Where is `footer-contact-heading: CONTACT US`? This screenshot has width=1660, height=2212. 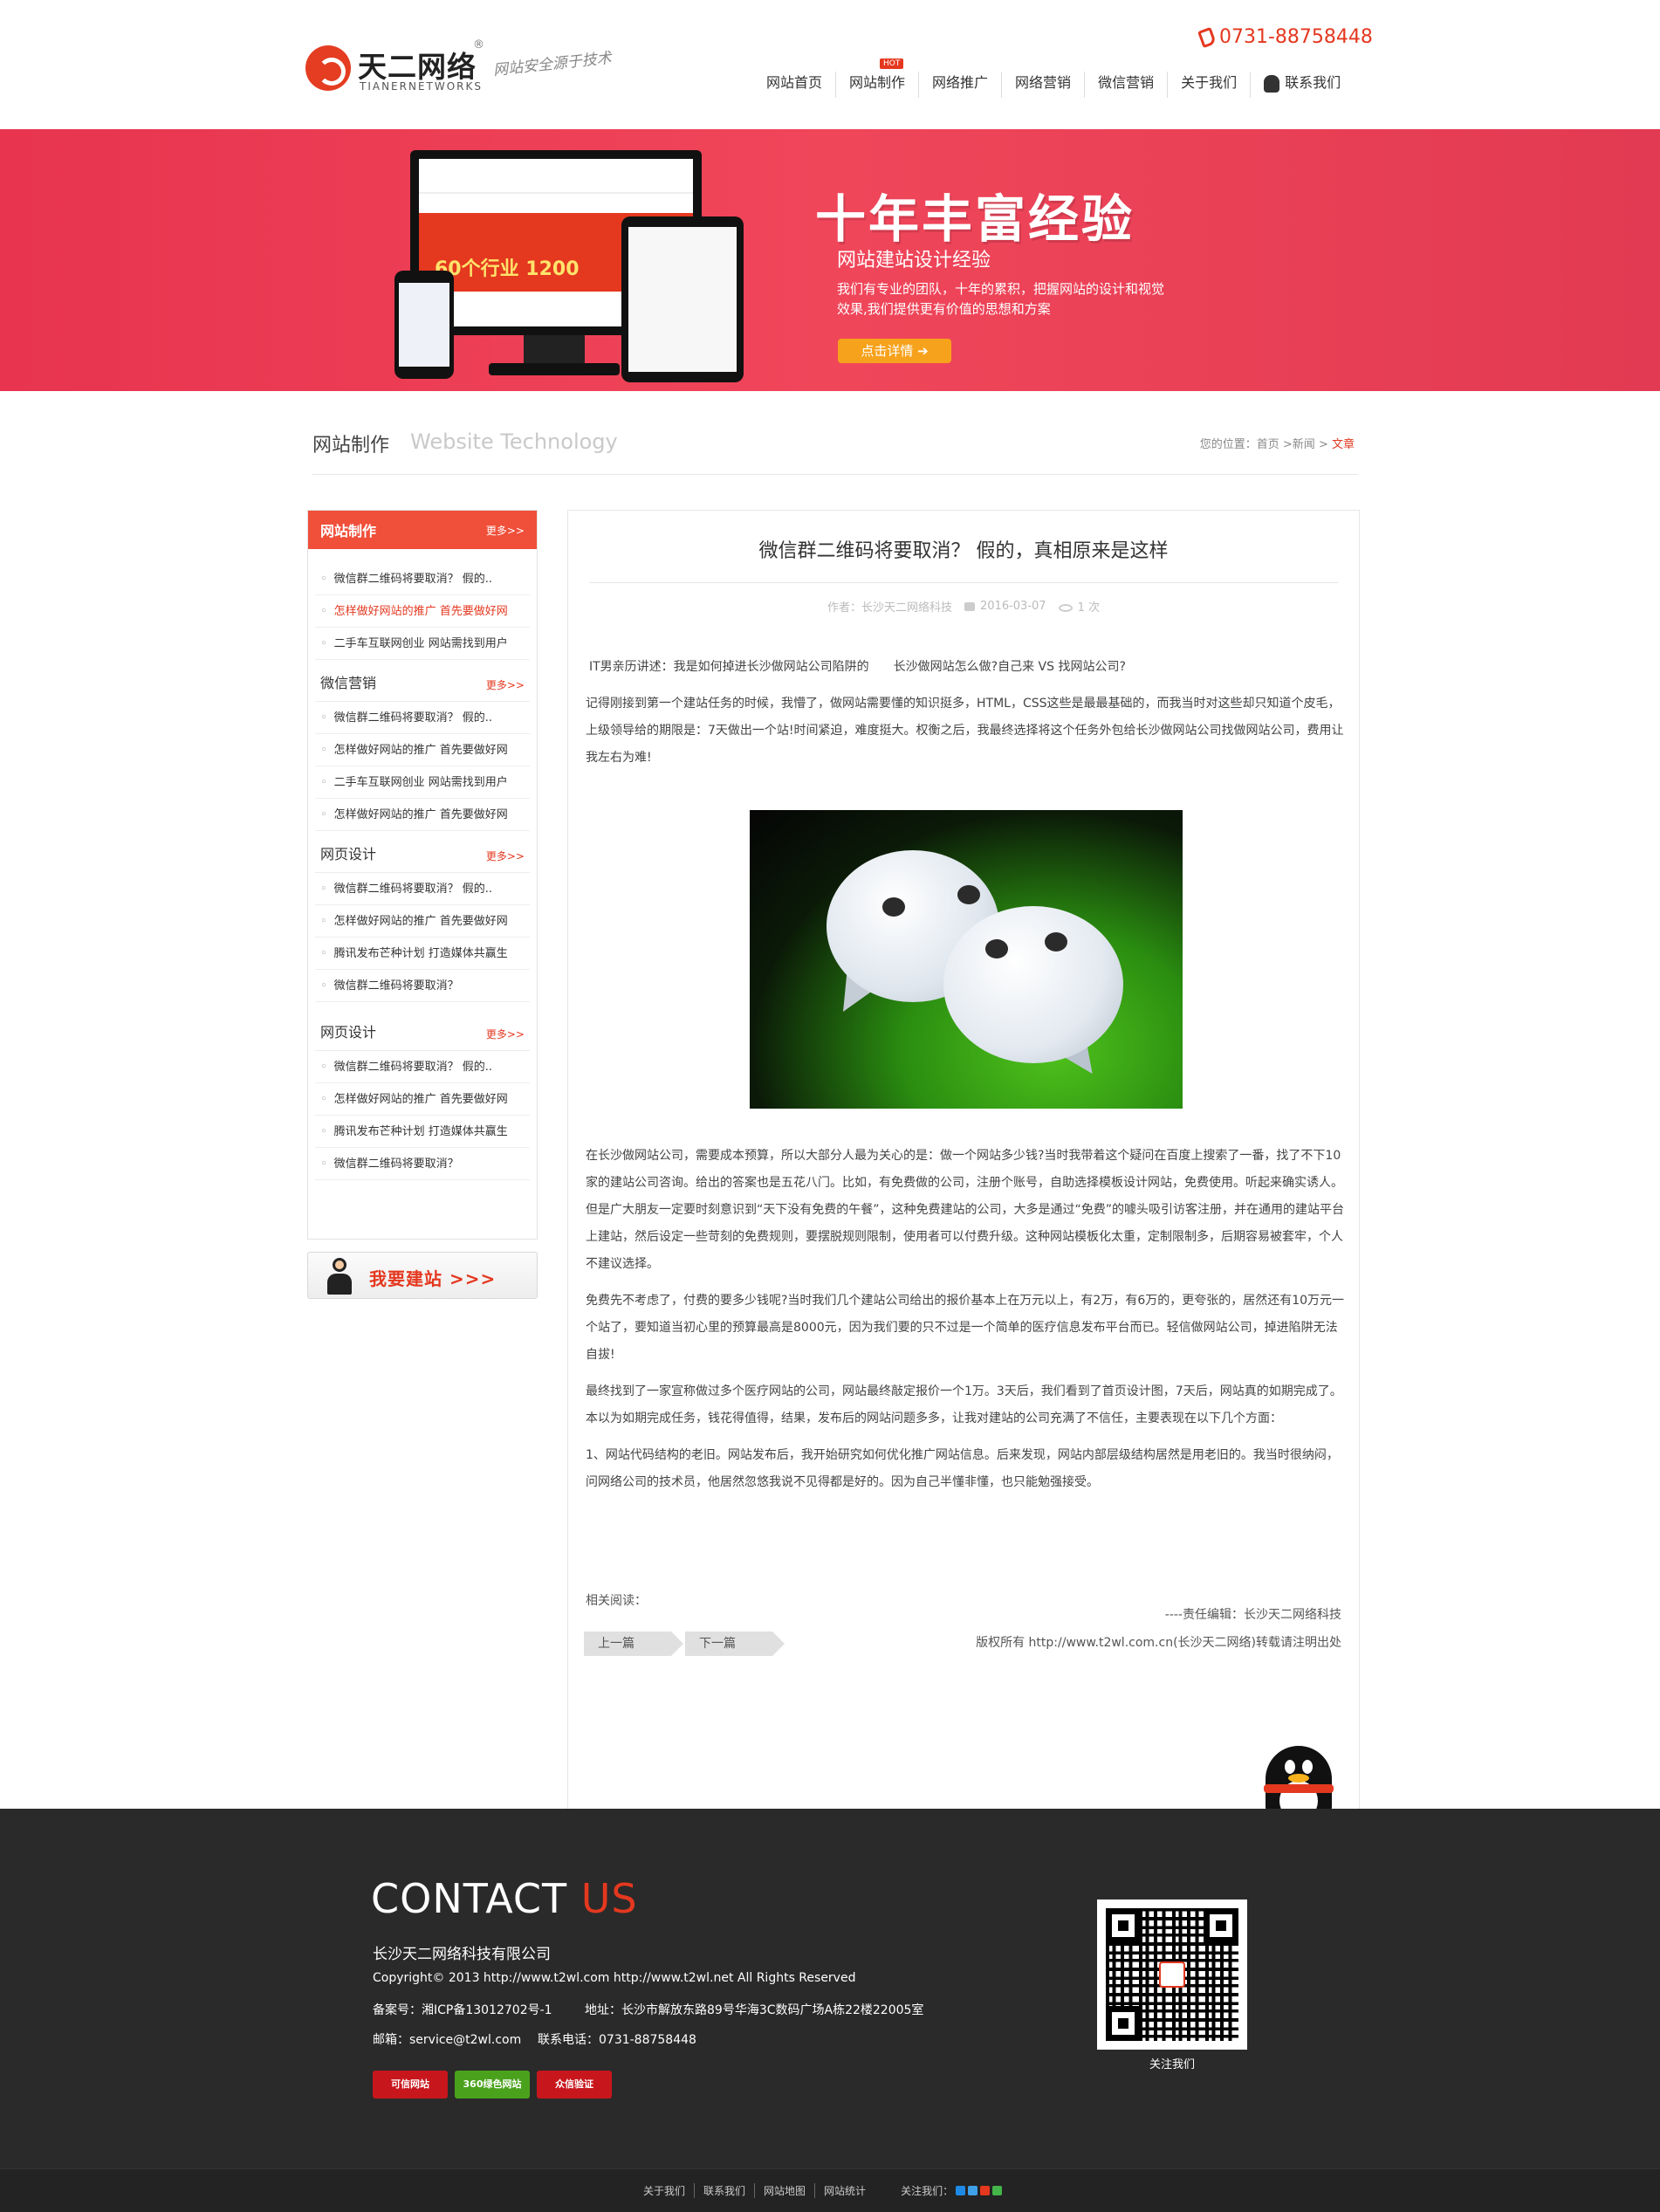 footer-contact-heading: CONTACT US is located at coordinates (504, 1899).